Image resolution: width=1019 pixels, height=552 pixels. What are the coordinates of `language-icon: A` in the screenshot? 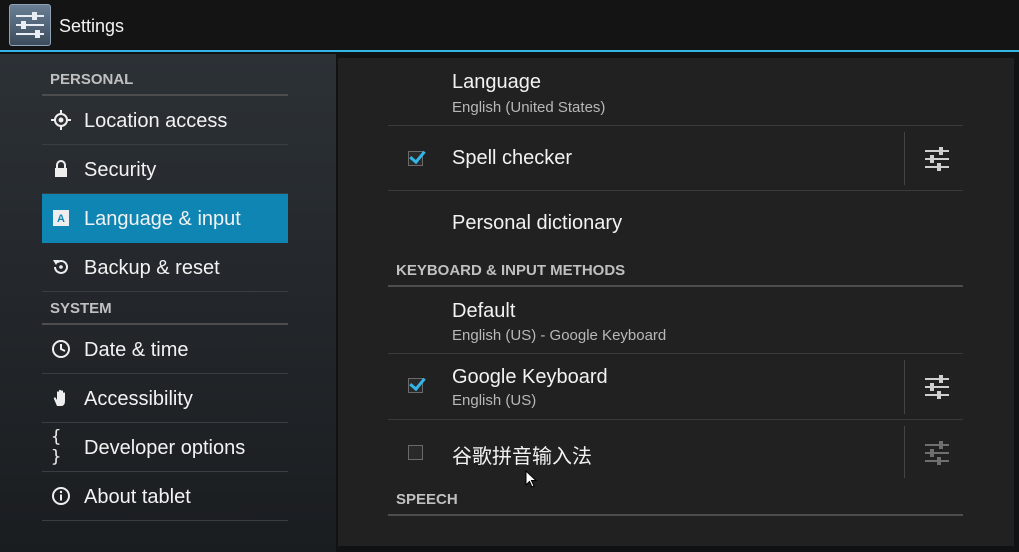 It's located at (61, 218).